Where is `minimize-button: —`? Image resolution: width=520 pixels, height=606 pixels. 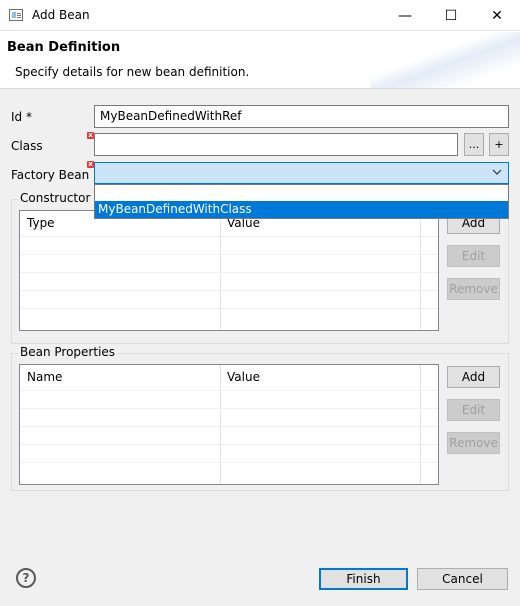
minimize-button: — is located at coordinates (405, 15).